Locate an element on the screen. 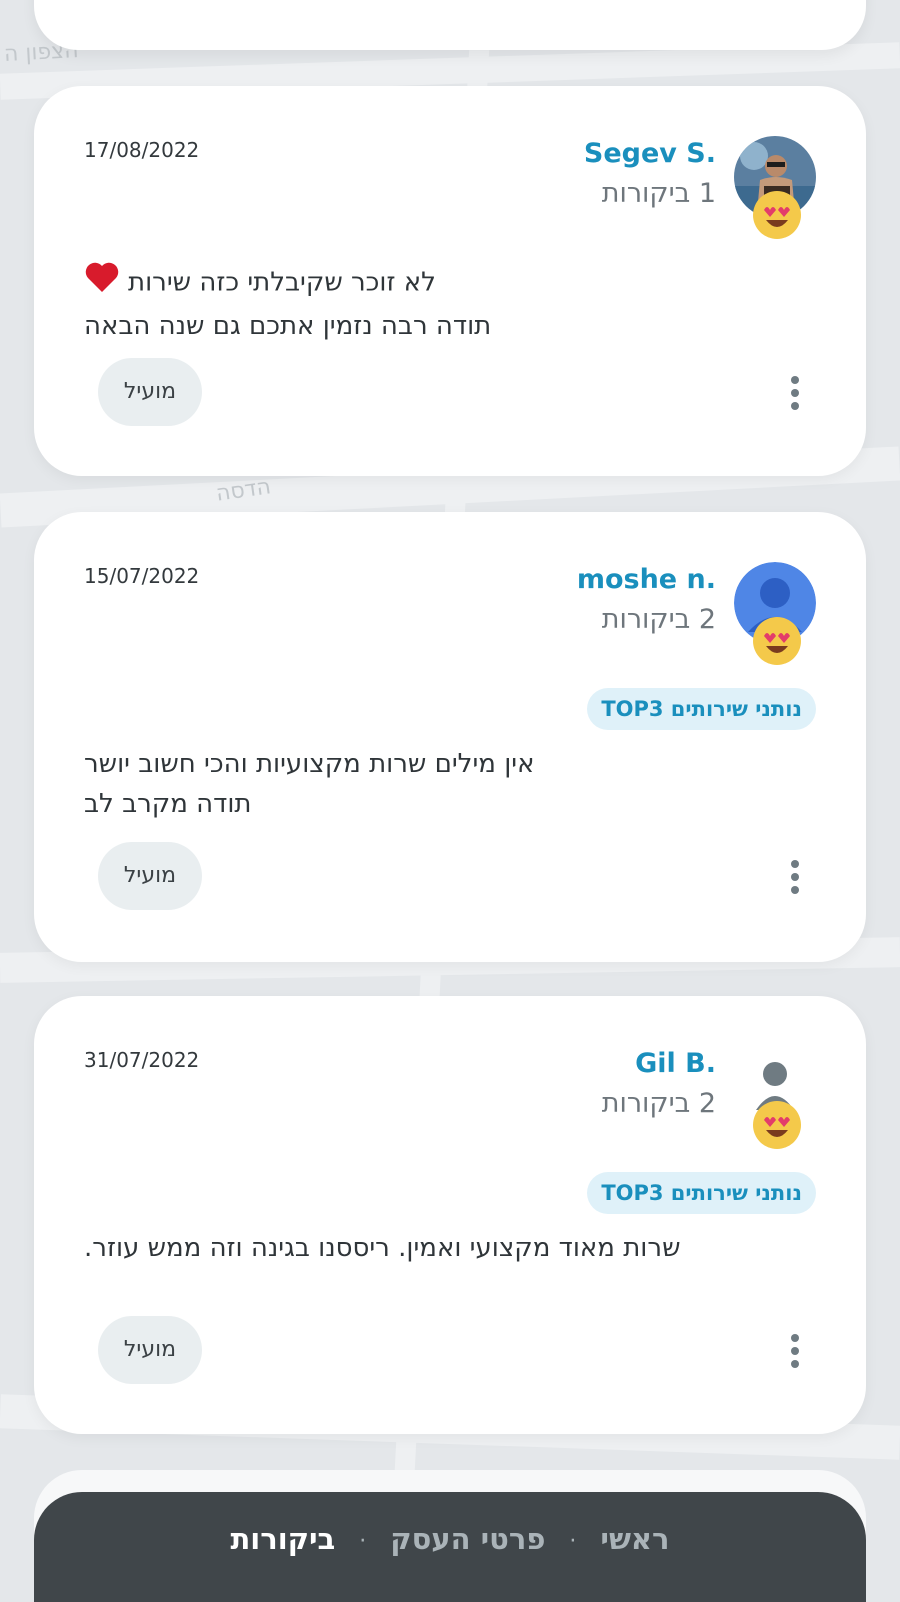 This screenshot has height=1602, width=900. nav-item-reviews: ביקורות is located at coordinates (282, 1539).